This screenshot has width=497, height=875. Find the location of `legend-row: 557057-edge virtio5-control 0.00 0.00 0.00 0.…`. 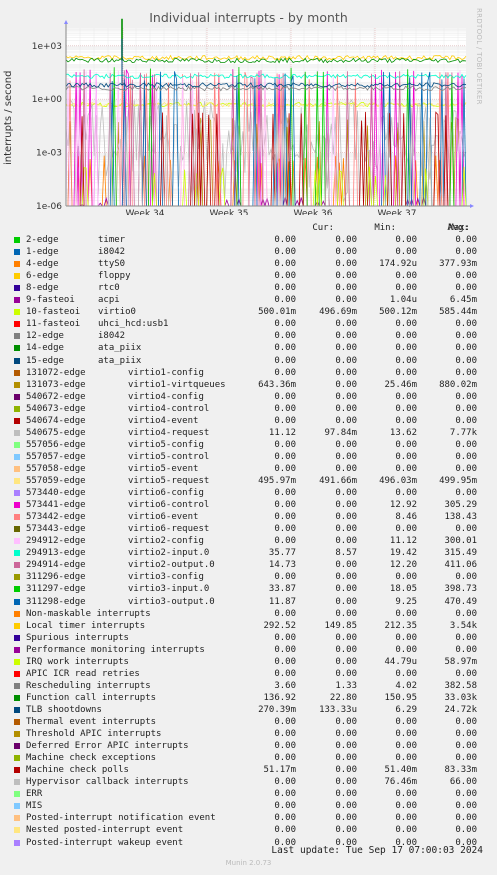

legend-row: 557057-edge virtio5-control 0.00 0.00 0.00 0.… is located at coordinates (248, 457).